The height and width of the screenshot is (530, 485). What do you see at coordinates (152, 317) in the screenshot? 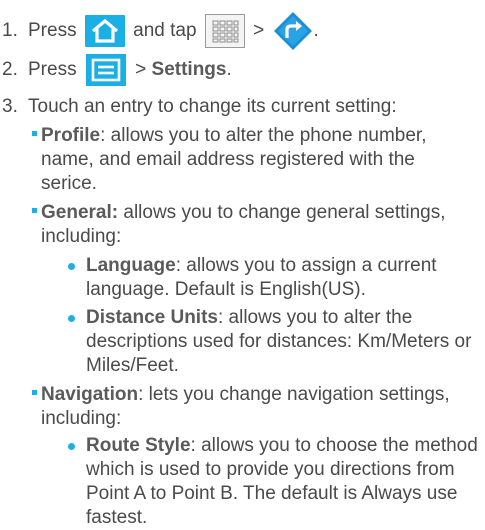
I see `item-title: Distance Units` at bounding box center [152, 317].